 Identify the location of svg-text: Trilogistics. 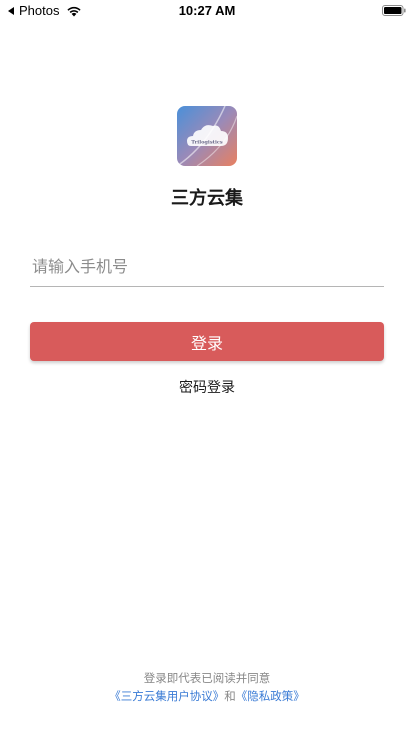
(207, 143).